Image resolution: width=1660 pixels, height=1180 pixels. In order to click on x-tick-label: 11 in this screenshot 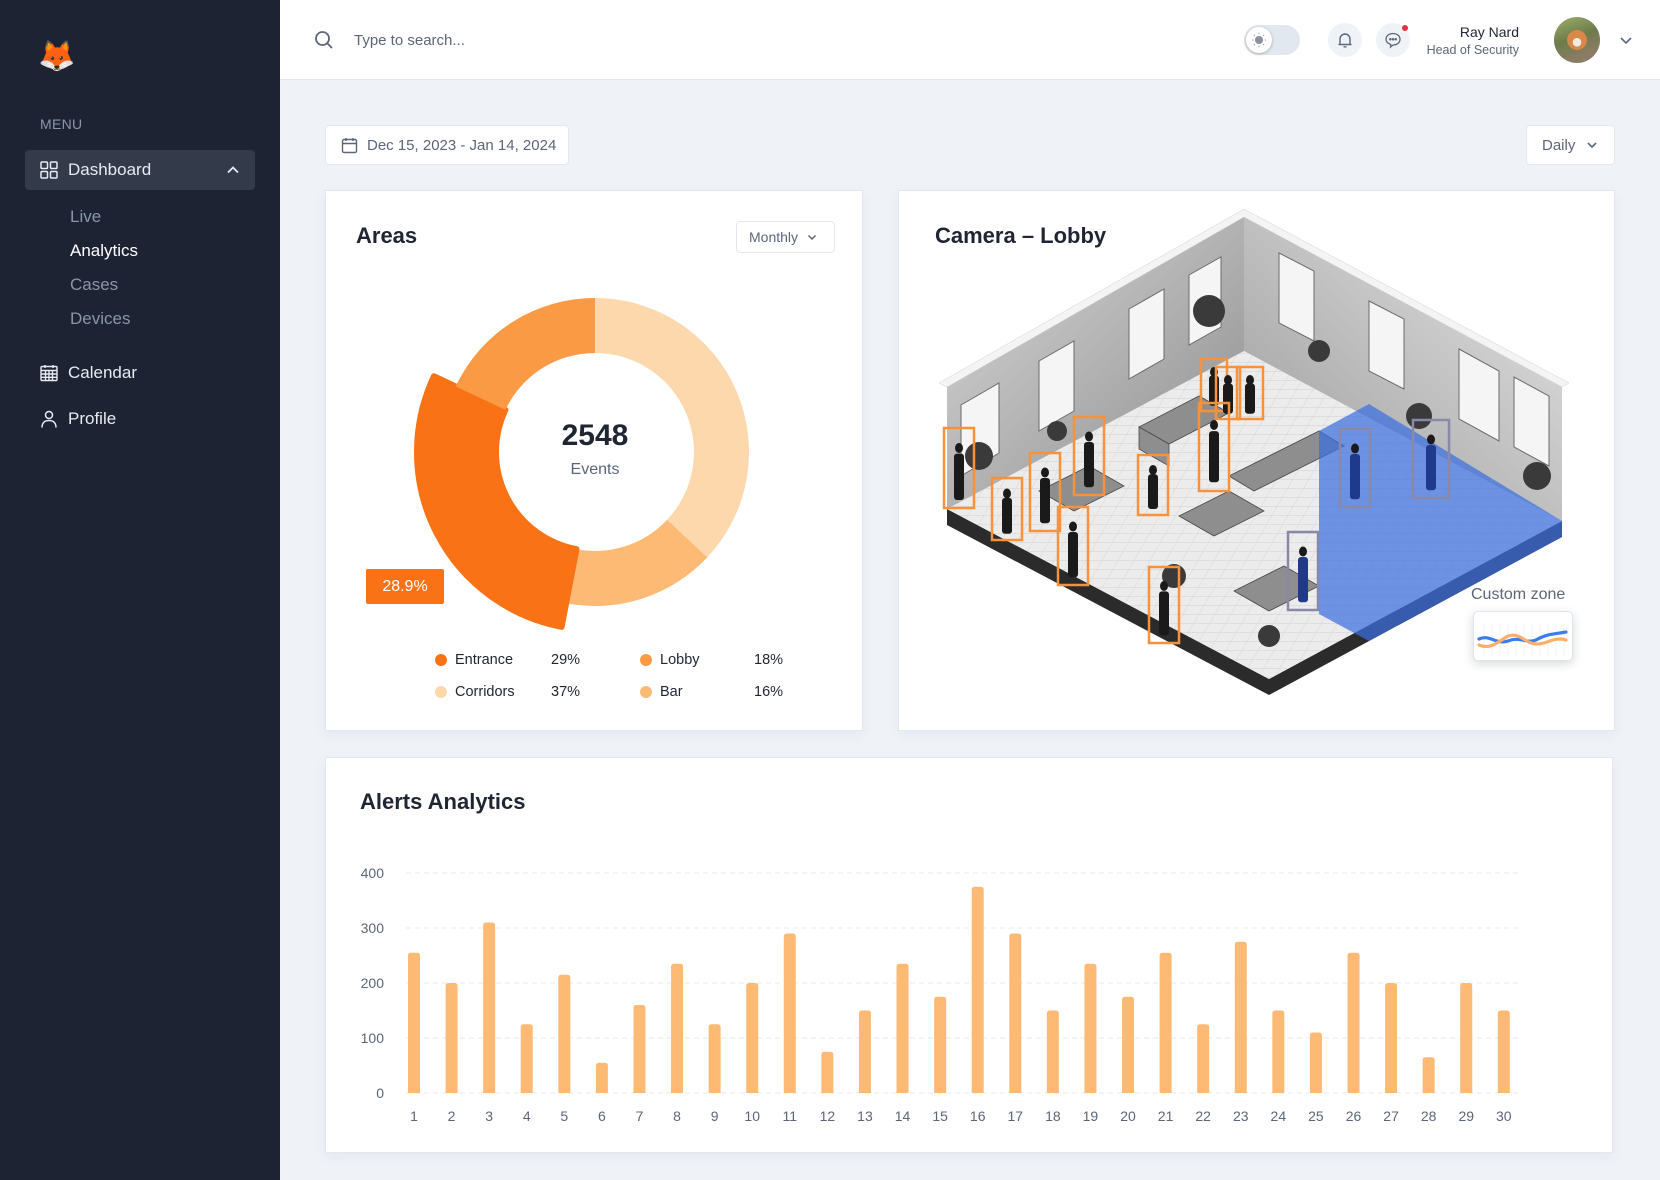, I will do `click(790, 1116)`.